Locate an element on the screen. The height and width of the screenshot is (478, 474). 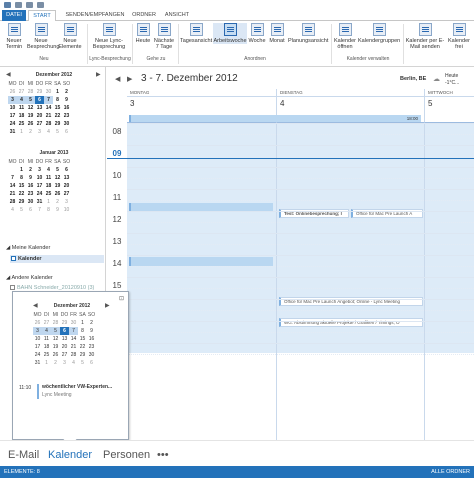
checkbox-icon is located at coordinates (12, 288).